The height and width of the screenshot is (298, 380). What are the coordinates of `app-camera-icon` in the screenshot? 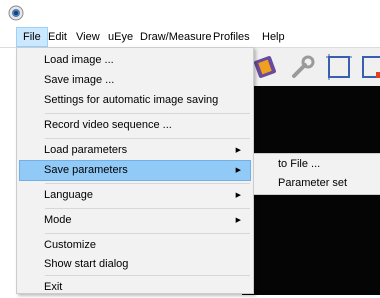 It's located at (16, 13).